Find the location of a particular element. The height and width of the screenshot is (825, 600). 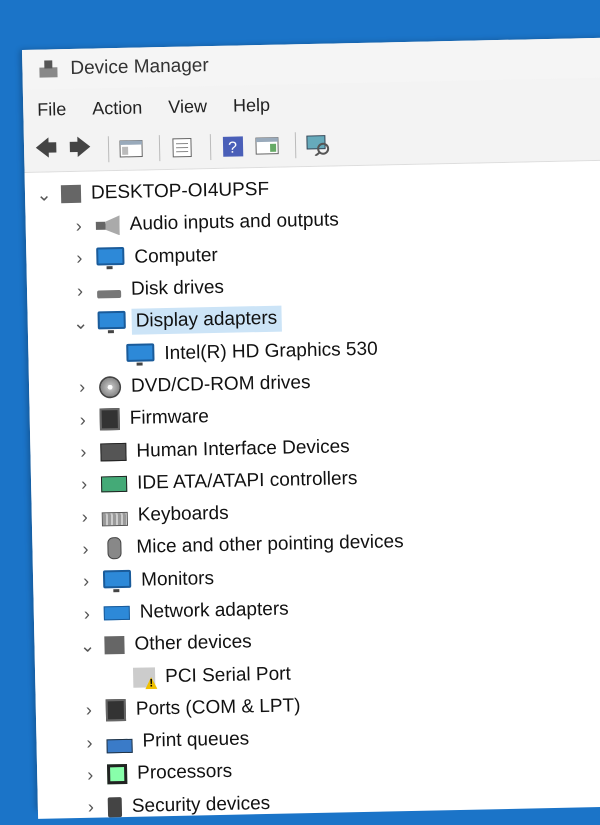

menu-file: File is located at coordinates (51, 110).